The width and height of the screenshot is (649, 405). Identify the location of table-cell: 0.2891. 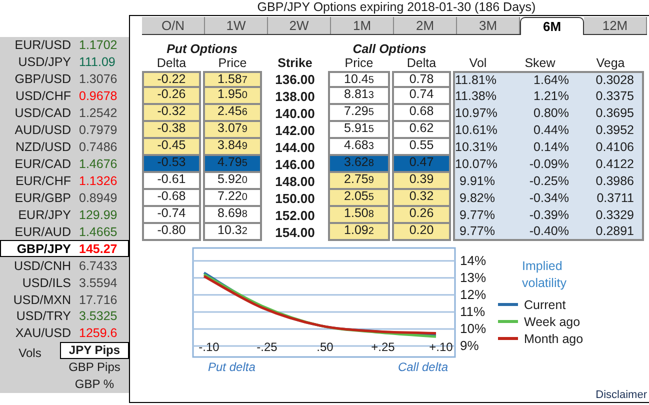
(610, 232).